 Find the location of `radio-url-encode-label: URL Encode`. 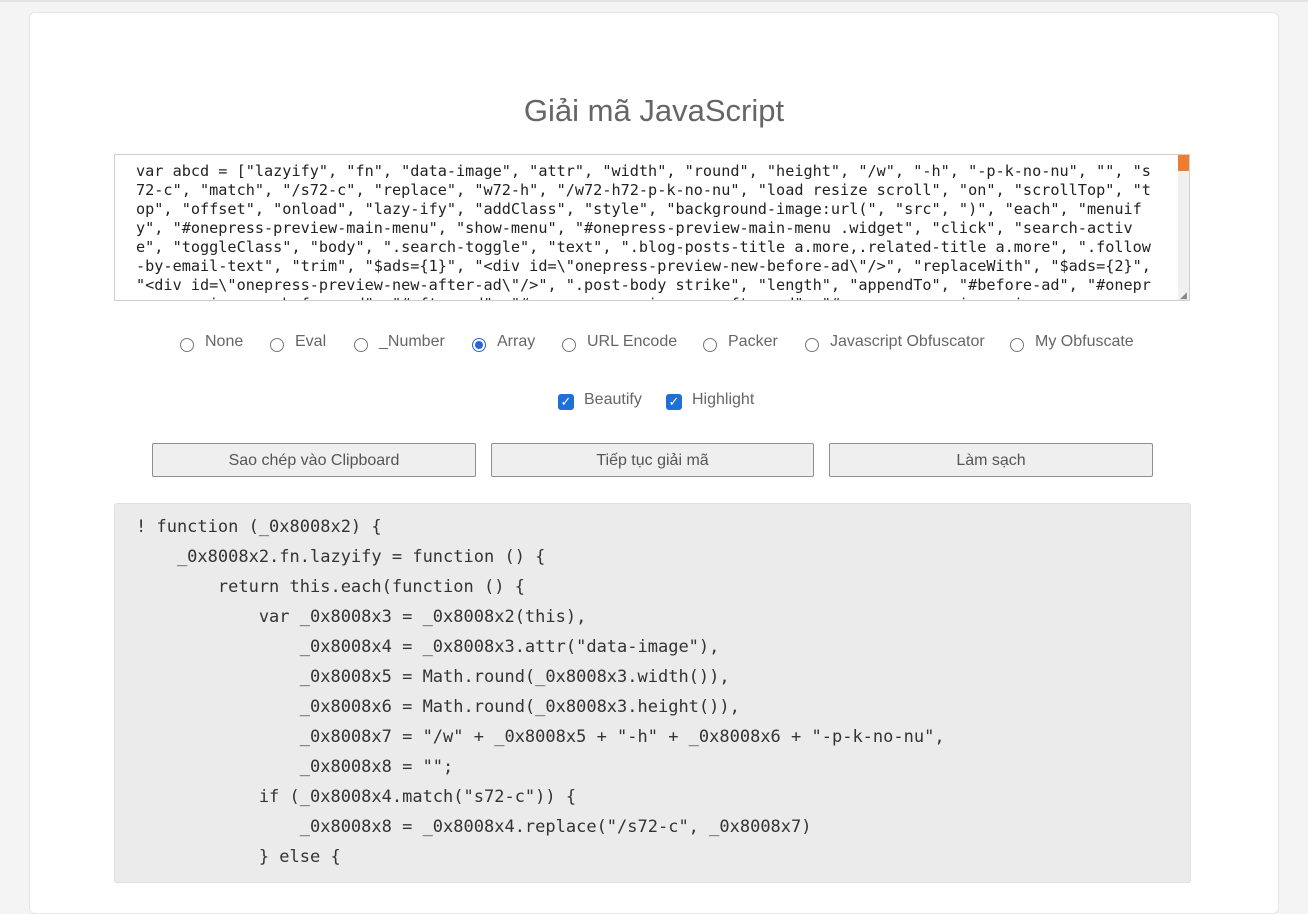

radio-url-encode-label: URL Encode is located at coordinates (632, 341).